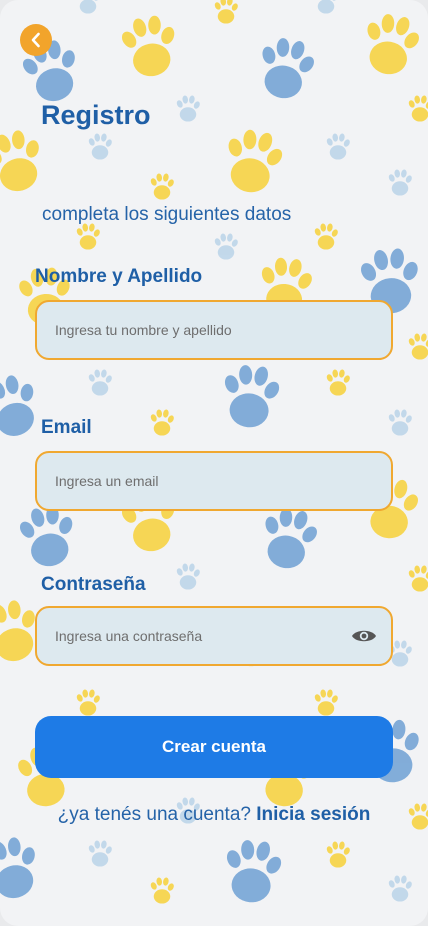  I want to click on login-question: ¿ya tenés una cuenta?, so click(154, 814).